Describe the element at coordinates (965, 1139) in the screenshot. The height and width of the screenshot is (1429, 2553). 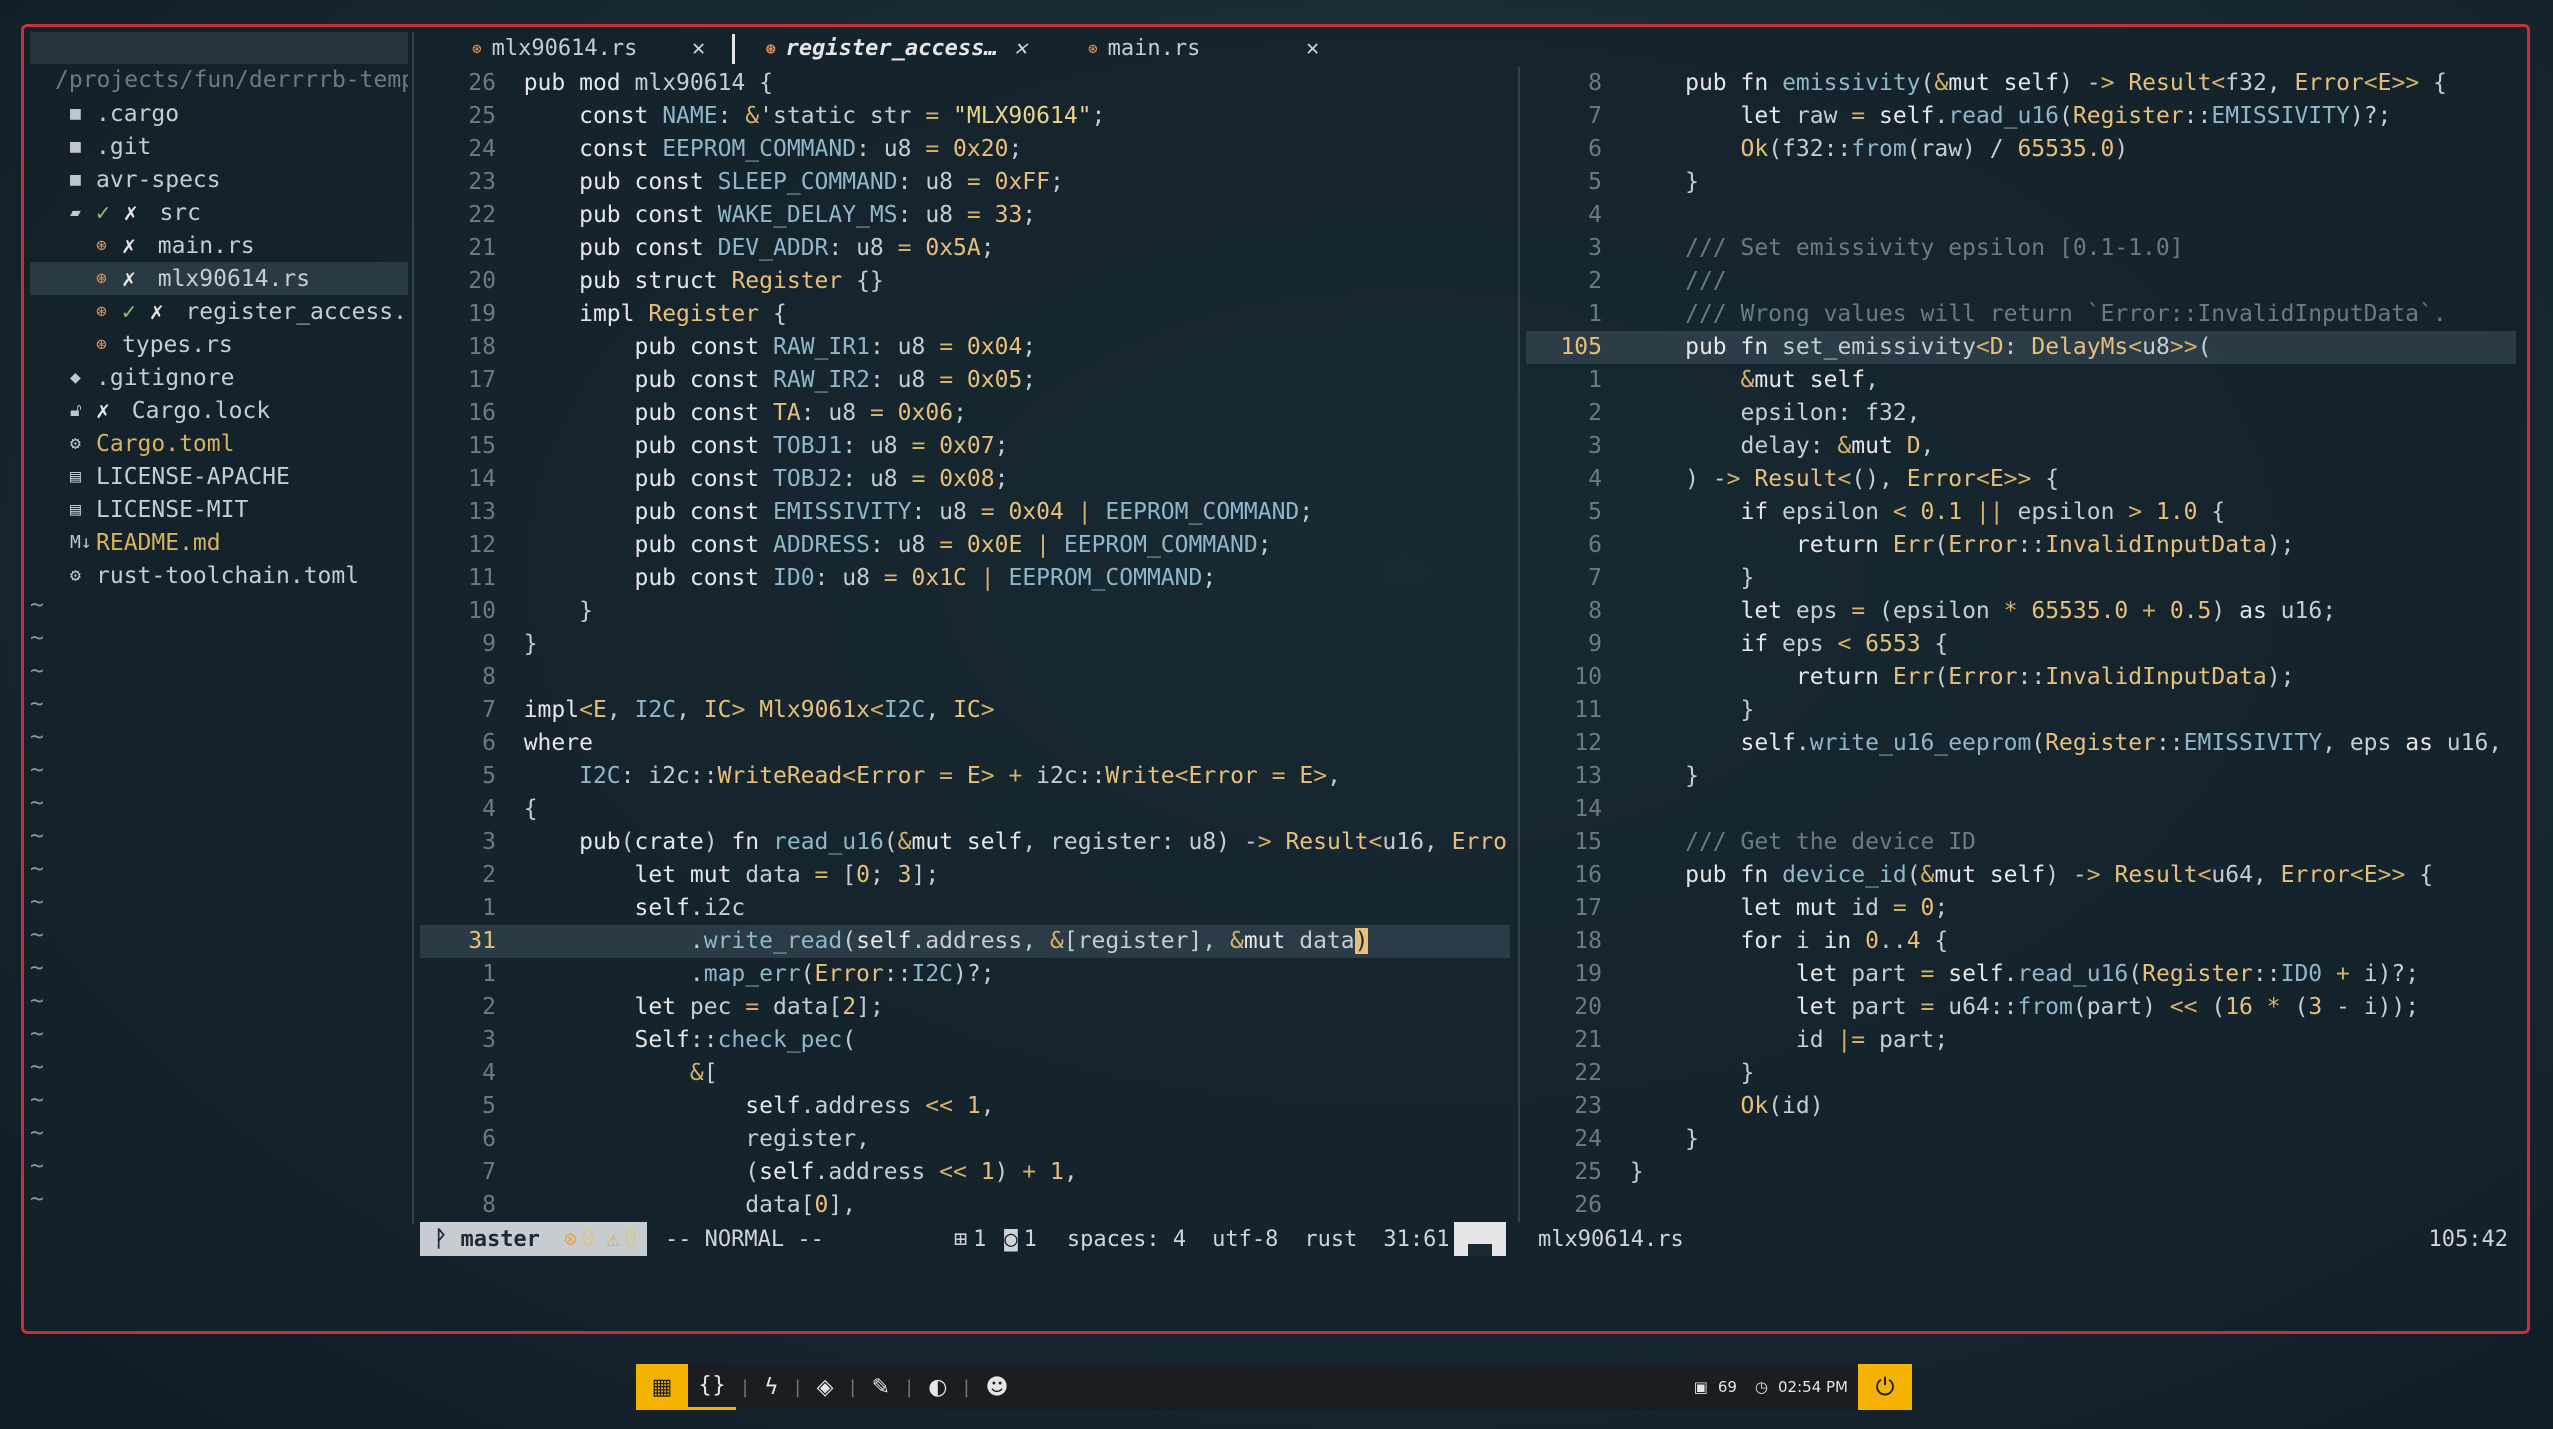
I see `code-line: 6 register,` at that location.